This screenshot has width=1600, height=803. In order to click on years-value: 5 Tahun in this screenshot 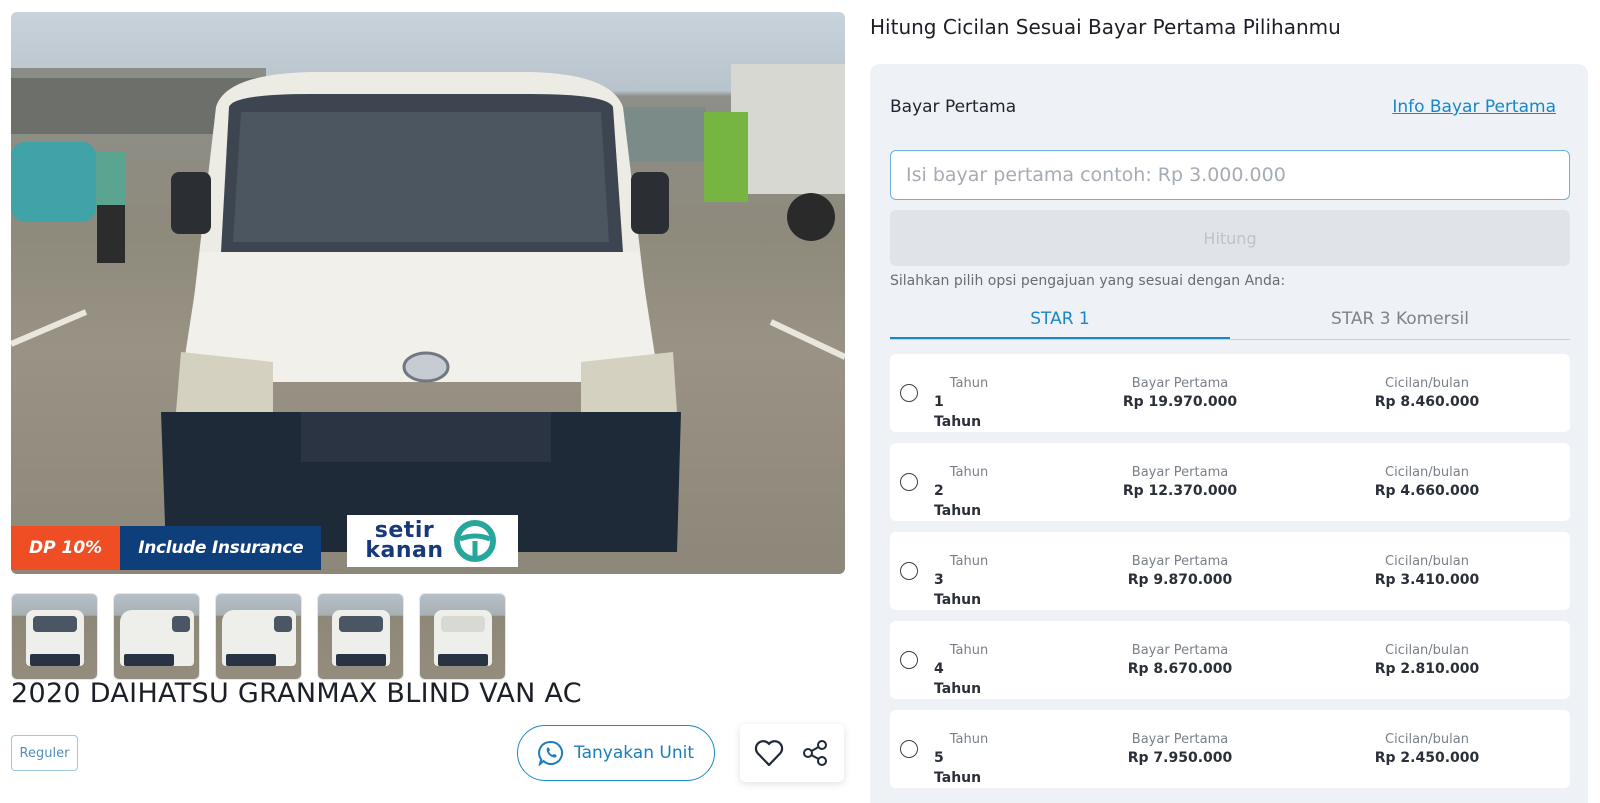, I will do `click(958, 768)`.